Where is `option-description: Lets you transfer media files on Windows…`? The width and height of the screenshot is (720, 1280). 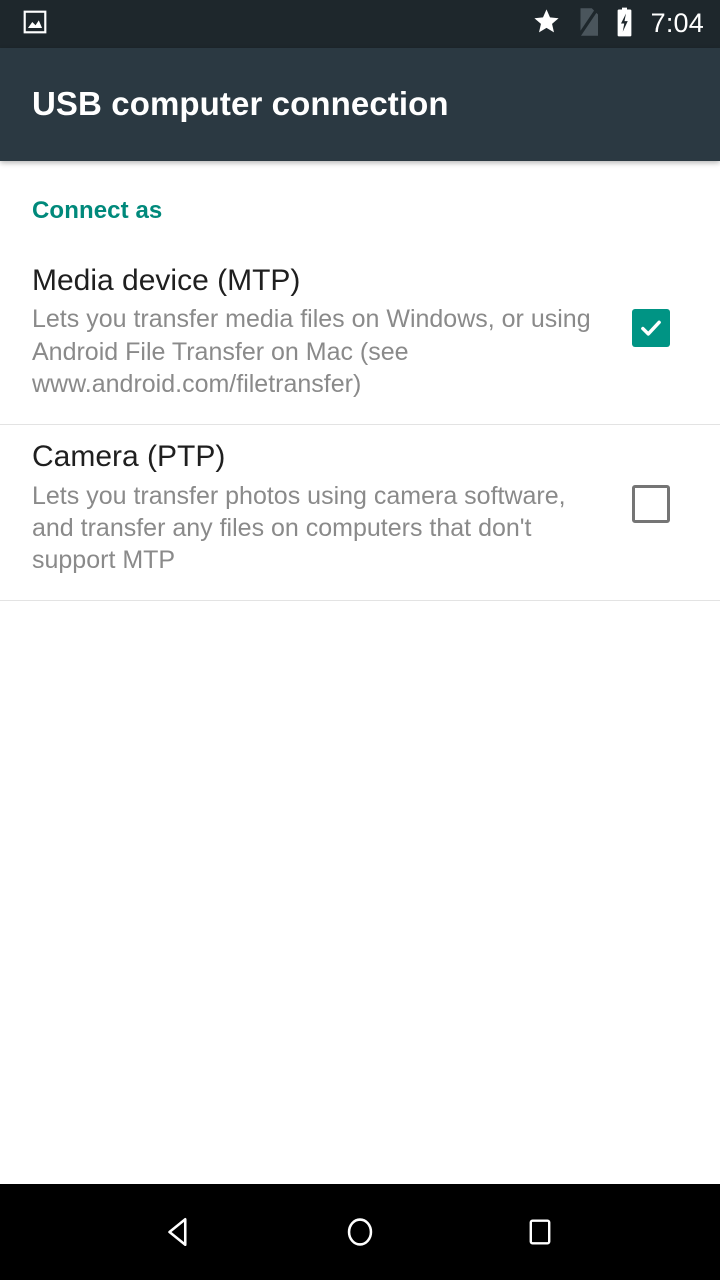 option-description: Lets you transfer media files on Windows… is located at coordinates (311, 351).